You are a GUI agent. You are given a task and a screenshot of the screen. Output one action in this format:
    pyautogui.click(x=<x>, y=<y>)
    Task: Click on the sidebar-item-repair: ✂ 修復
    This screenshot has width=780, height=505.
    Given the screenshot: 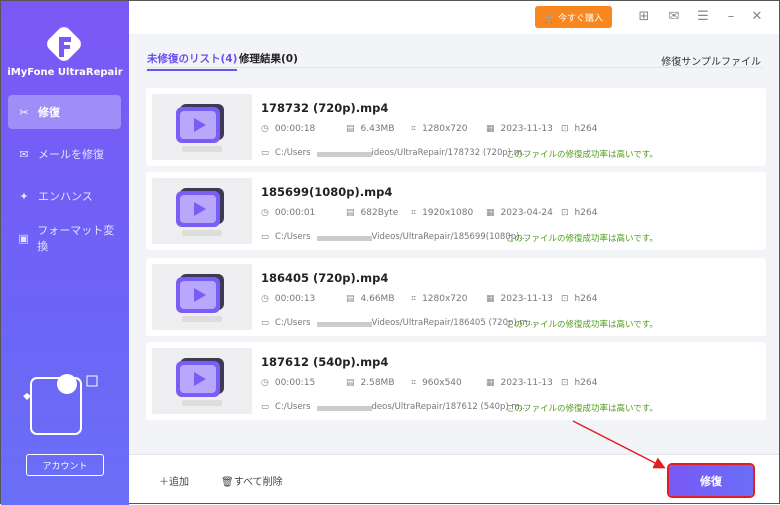 What is the action you would take?
    pyautogui.click(x=64, y=112)
    